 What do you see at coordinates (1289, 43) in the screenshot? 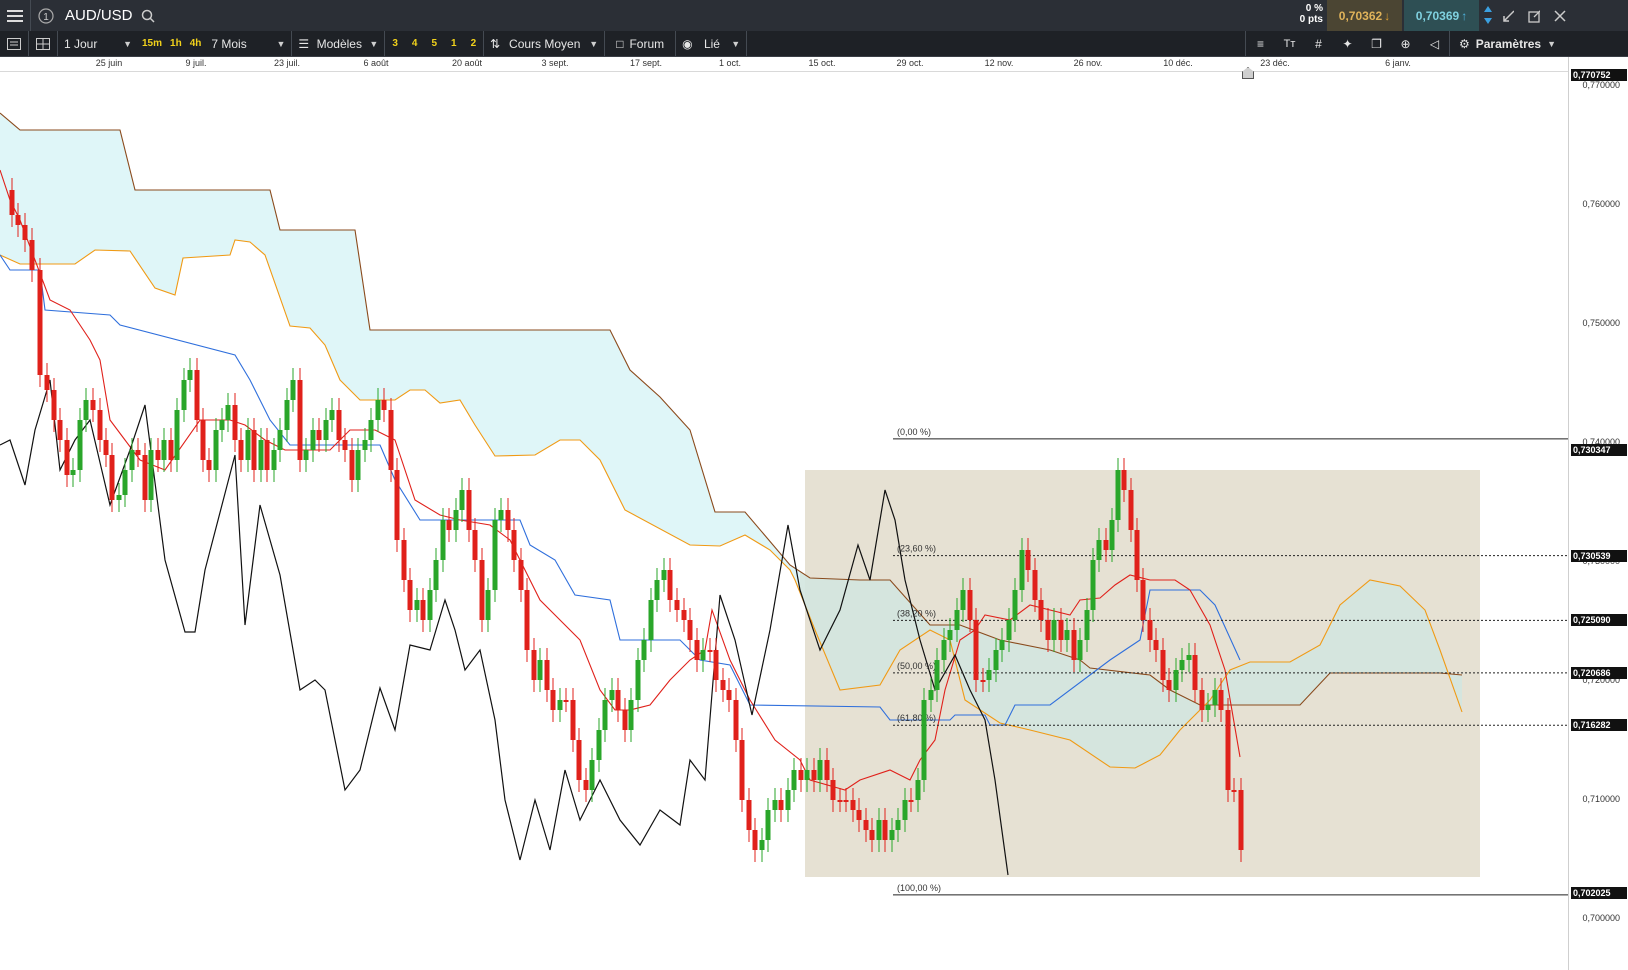
I see `text-size-icon: Tт` at bounding box center [1289, 43].